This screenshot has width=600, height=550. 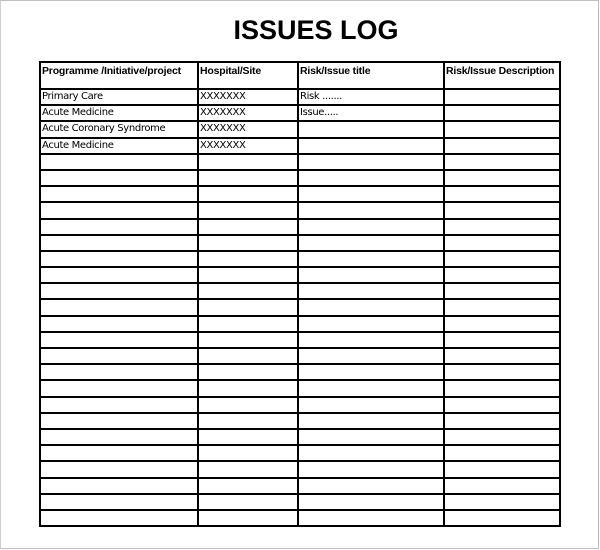 I want to click on header-risk-issue-description: Risk/Issue Description, so click(x=502, y=75).